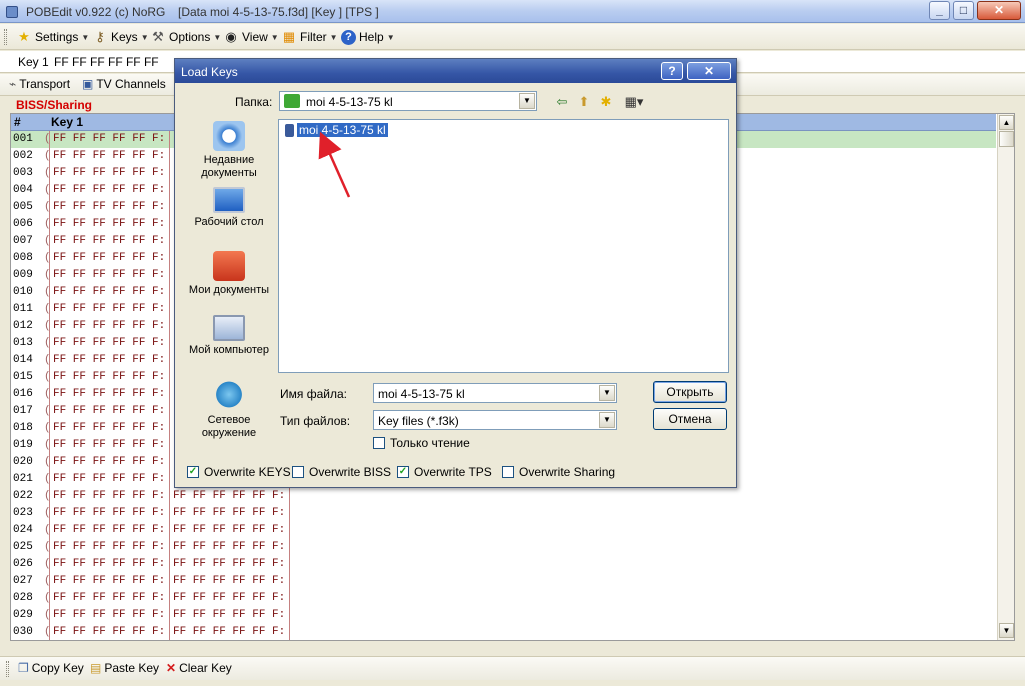 The width and height of the screenshot is (1025, 686). I want to click on scroll-up-icon: ▲, so click(1006, 122).